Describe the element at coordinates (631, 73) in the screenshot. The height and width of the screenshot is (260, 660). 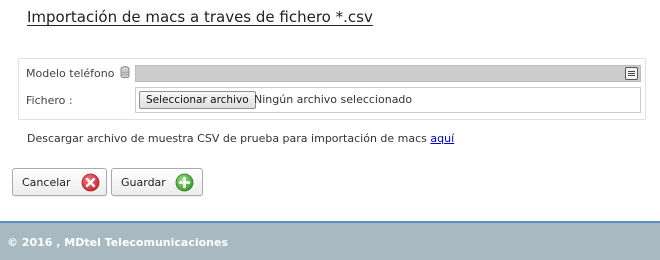
I see `list-icon` at that location.